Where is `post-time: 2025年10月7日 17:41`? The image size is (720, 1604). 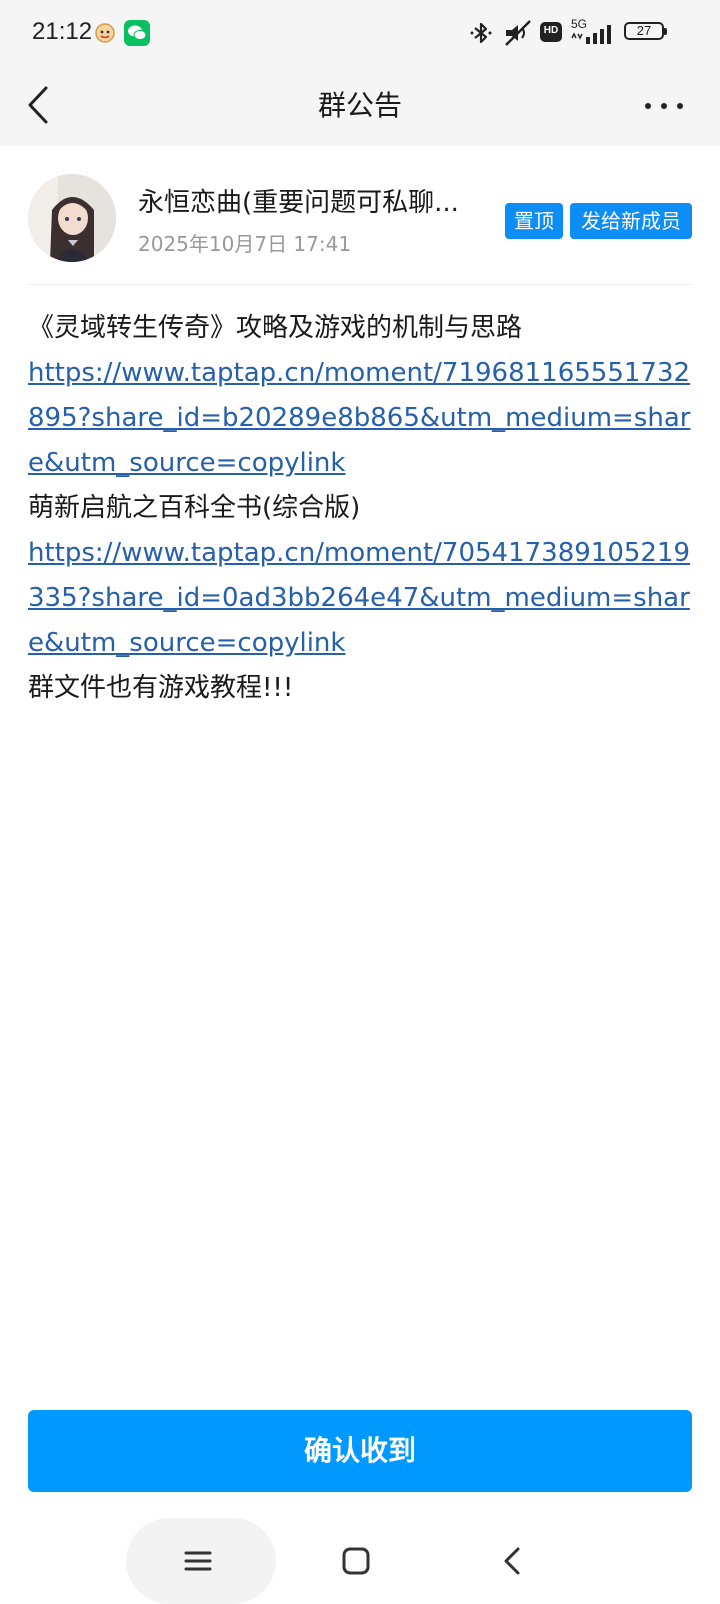
post-time: 2025年10月7日 17:41 is located at coordinates (245, 244).